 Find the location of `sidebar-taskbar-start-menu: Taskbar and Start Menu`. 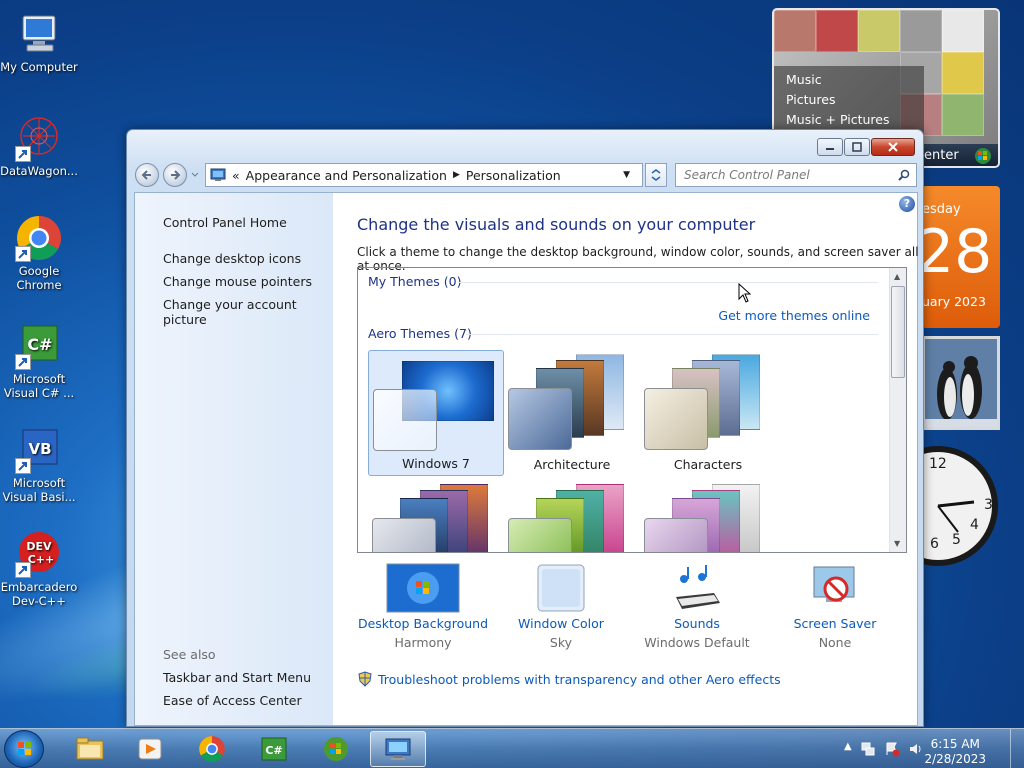

sidebar-taskbar-start-menu: Taskbar and Start Menu is located at coordinates (237, 677).